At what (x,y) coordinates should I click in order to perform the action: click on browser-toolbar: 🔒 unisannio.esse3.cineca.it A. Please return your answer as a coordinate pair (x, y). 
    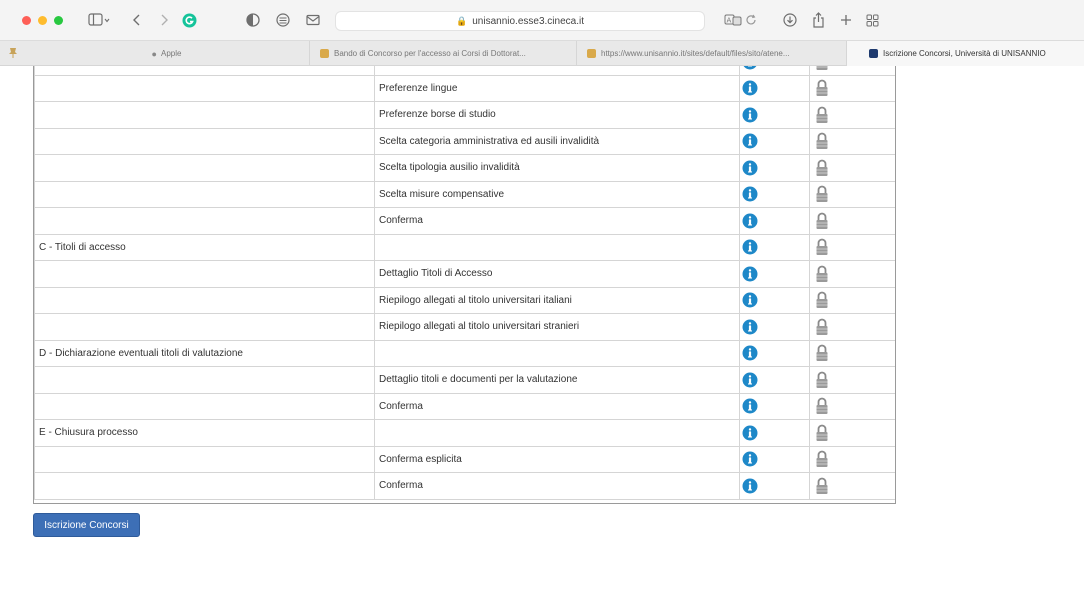
    Looking at the image, I should click on (542, 20).